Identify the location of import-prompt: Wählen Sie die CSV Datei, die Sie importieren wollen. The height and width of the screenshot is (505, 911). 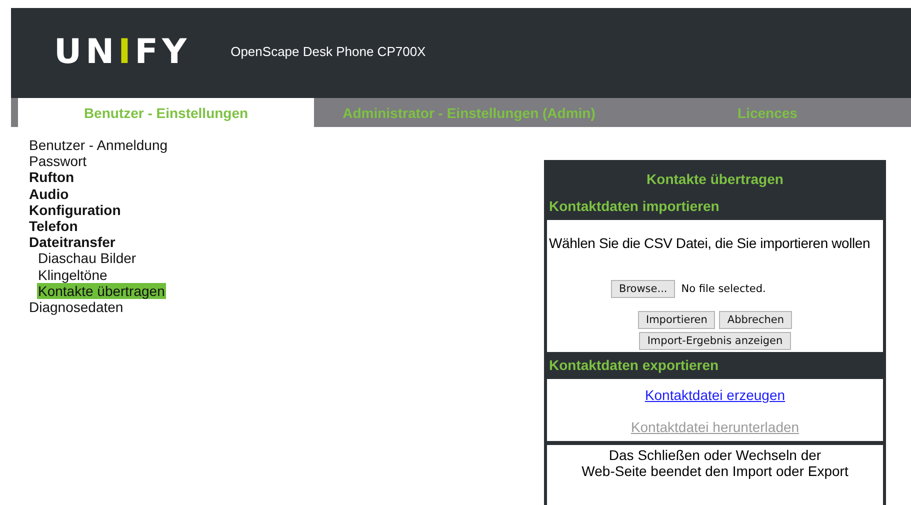
(710, 242).